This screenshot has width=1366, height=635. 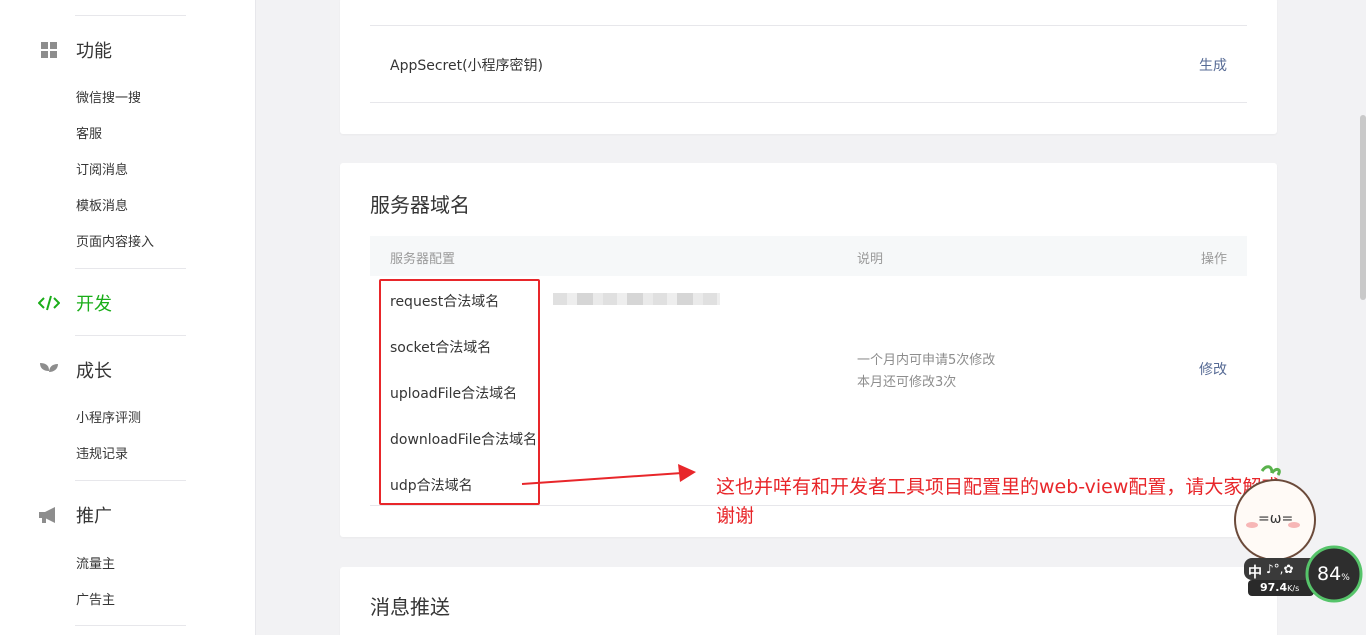 I want to click on page-scrollbar, so click(x=1363, y=207).